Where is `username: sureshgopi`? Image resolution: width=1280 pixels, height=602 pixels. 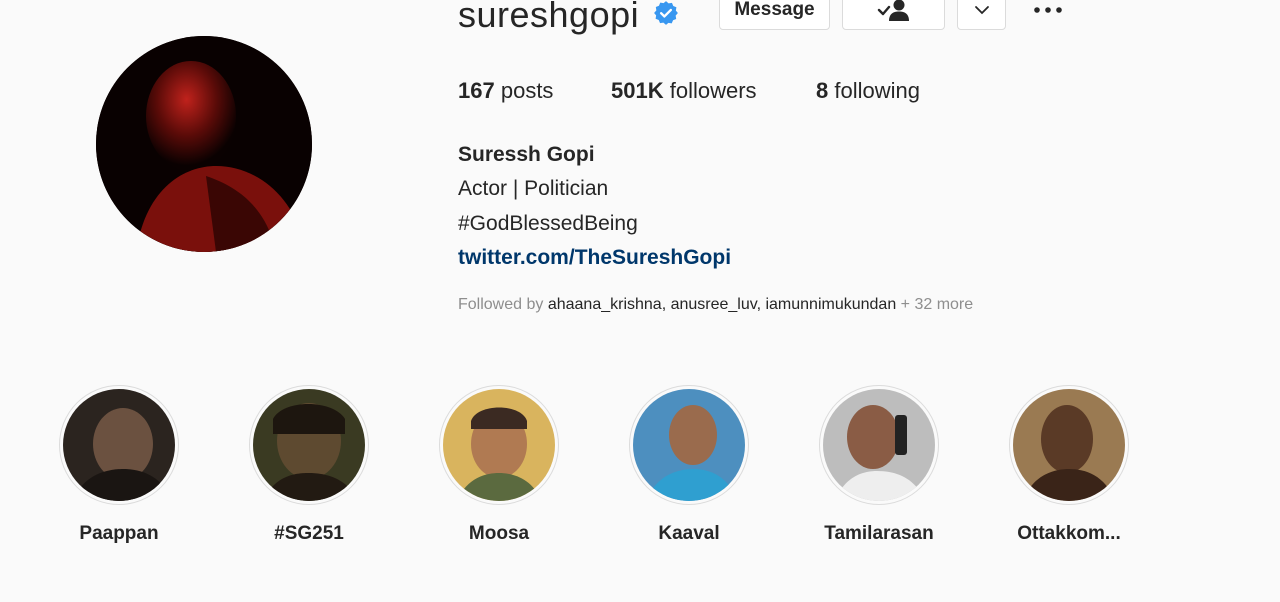
username: sureshgopi is located at coordinates (549, 17).